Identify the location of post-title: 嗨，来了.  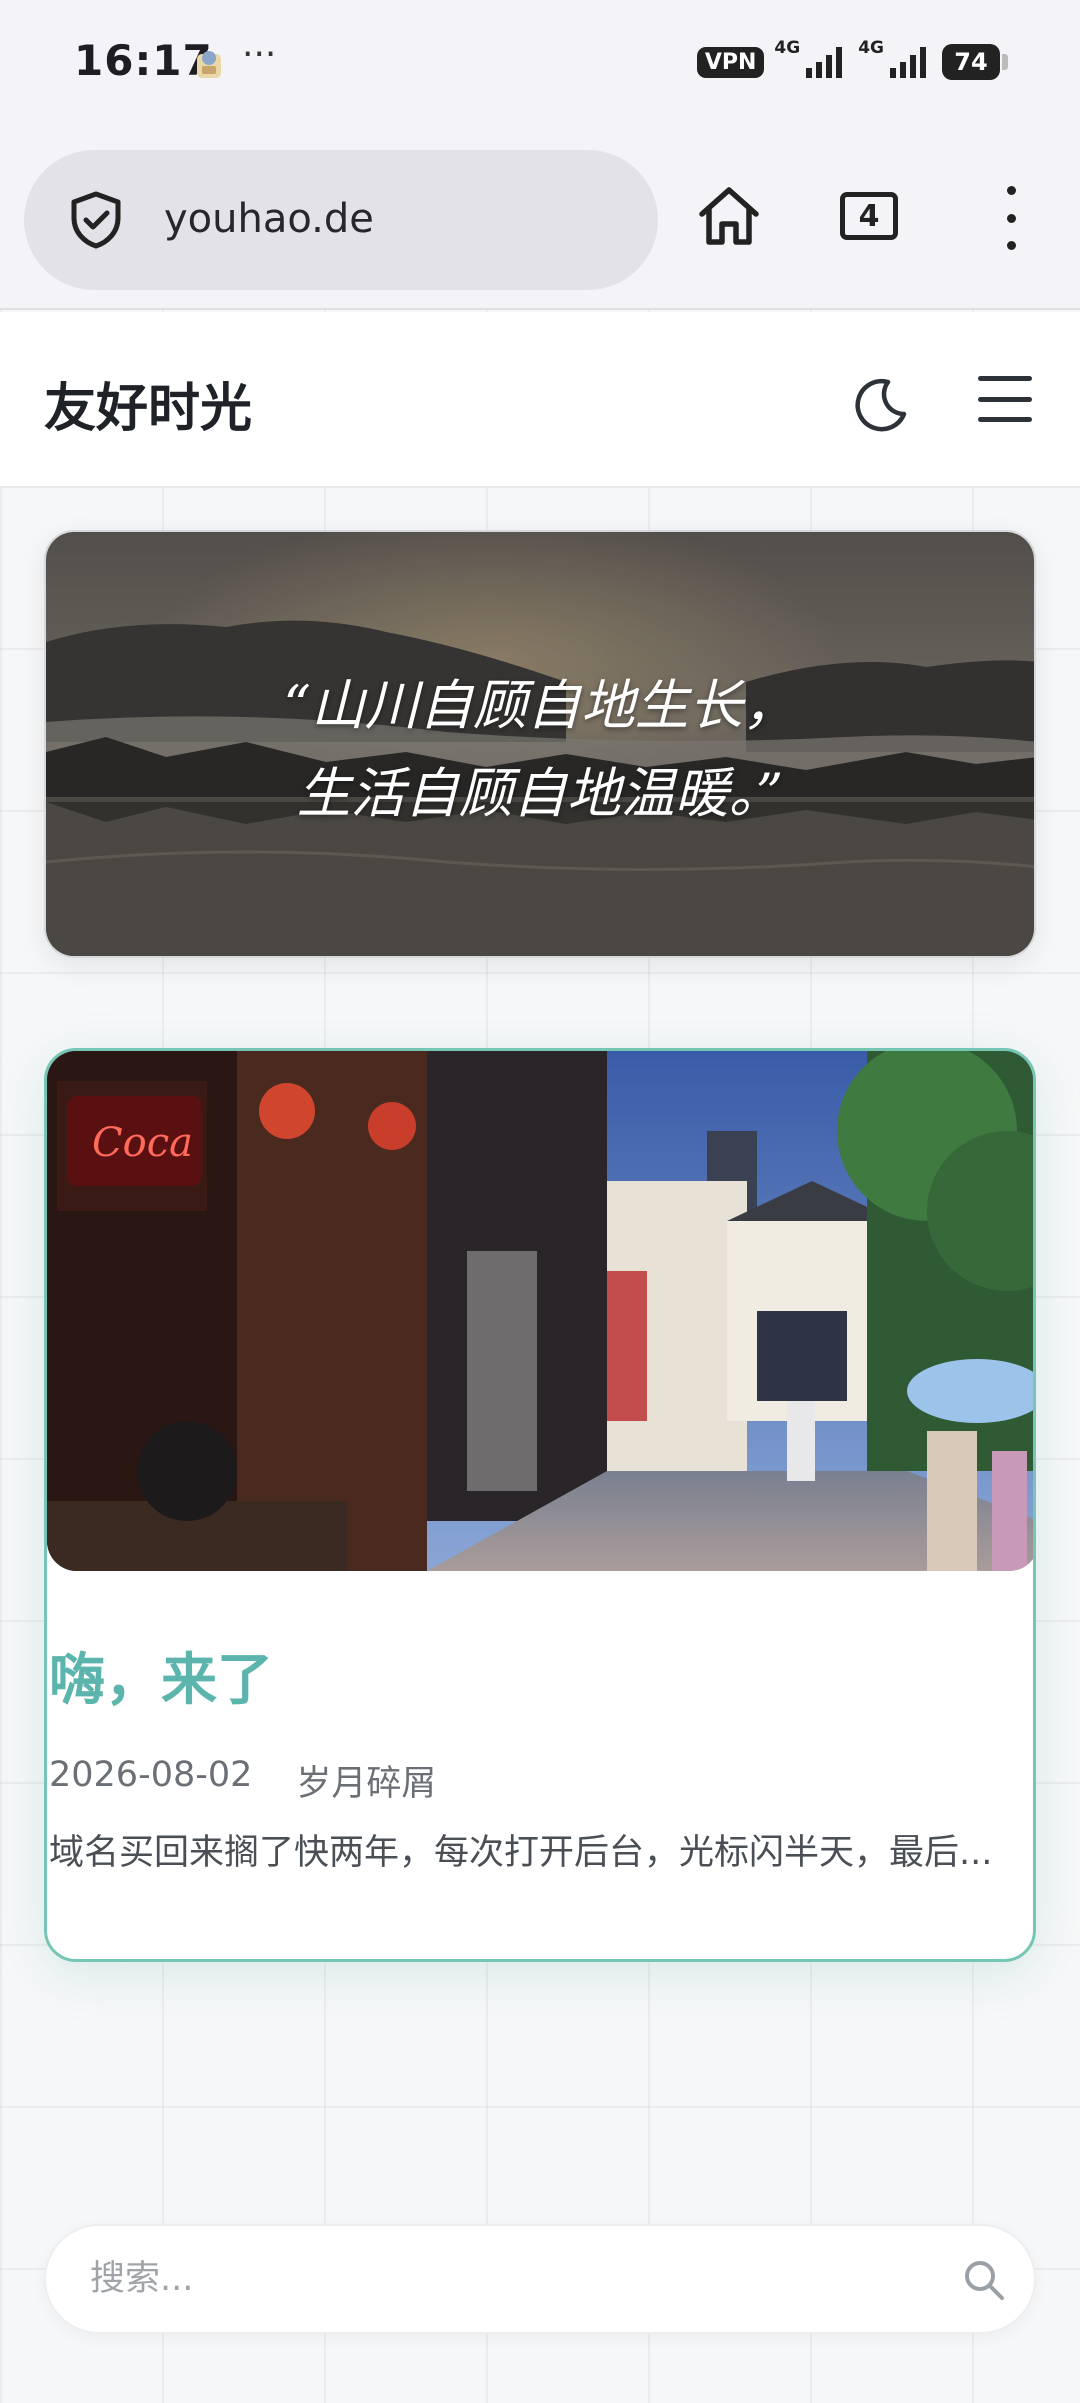
(161, 1675).